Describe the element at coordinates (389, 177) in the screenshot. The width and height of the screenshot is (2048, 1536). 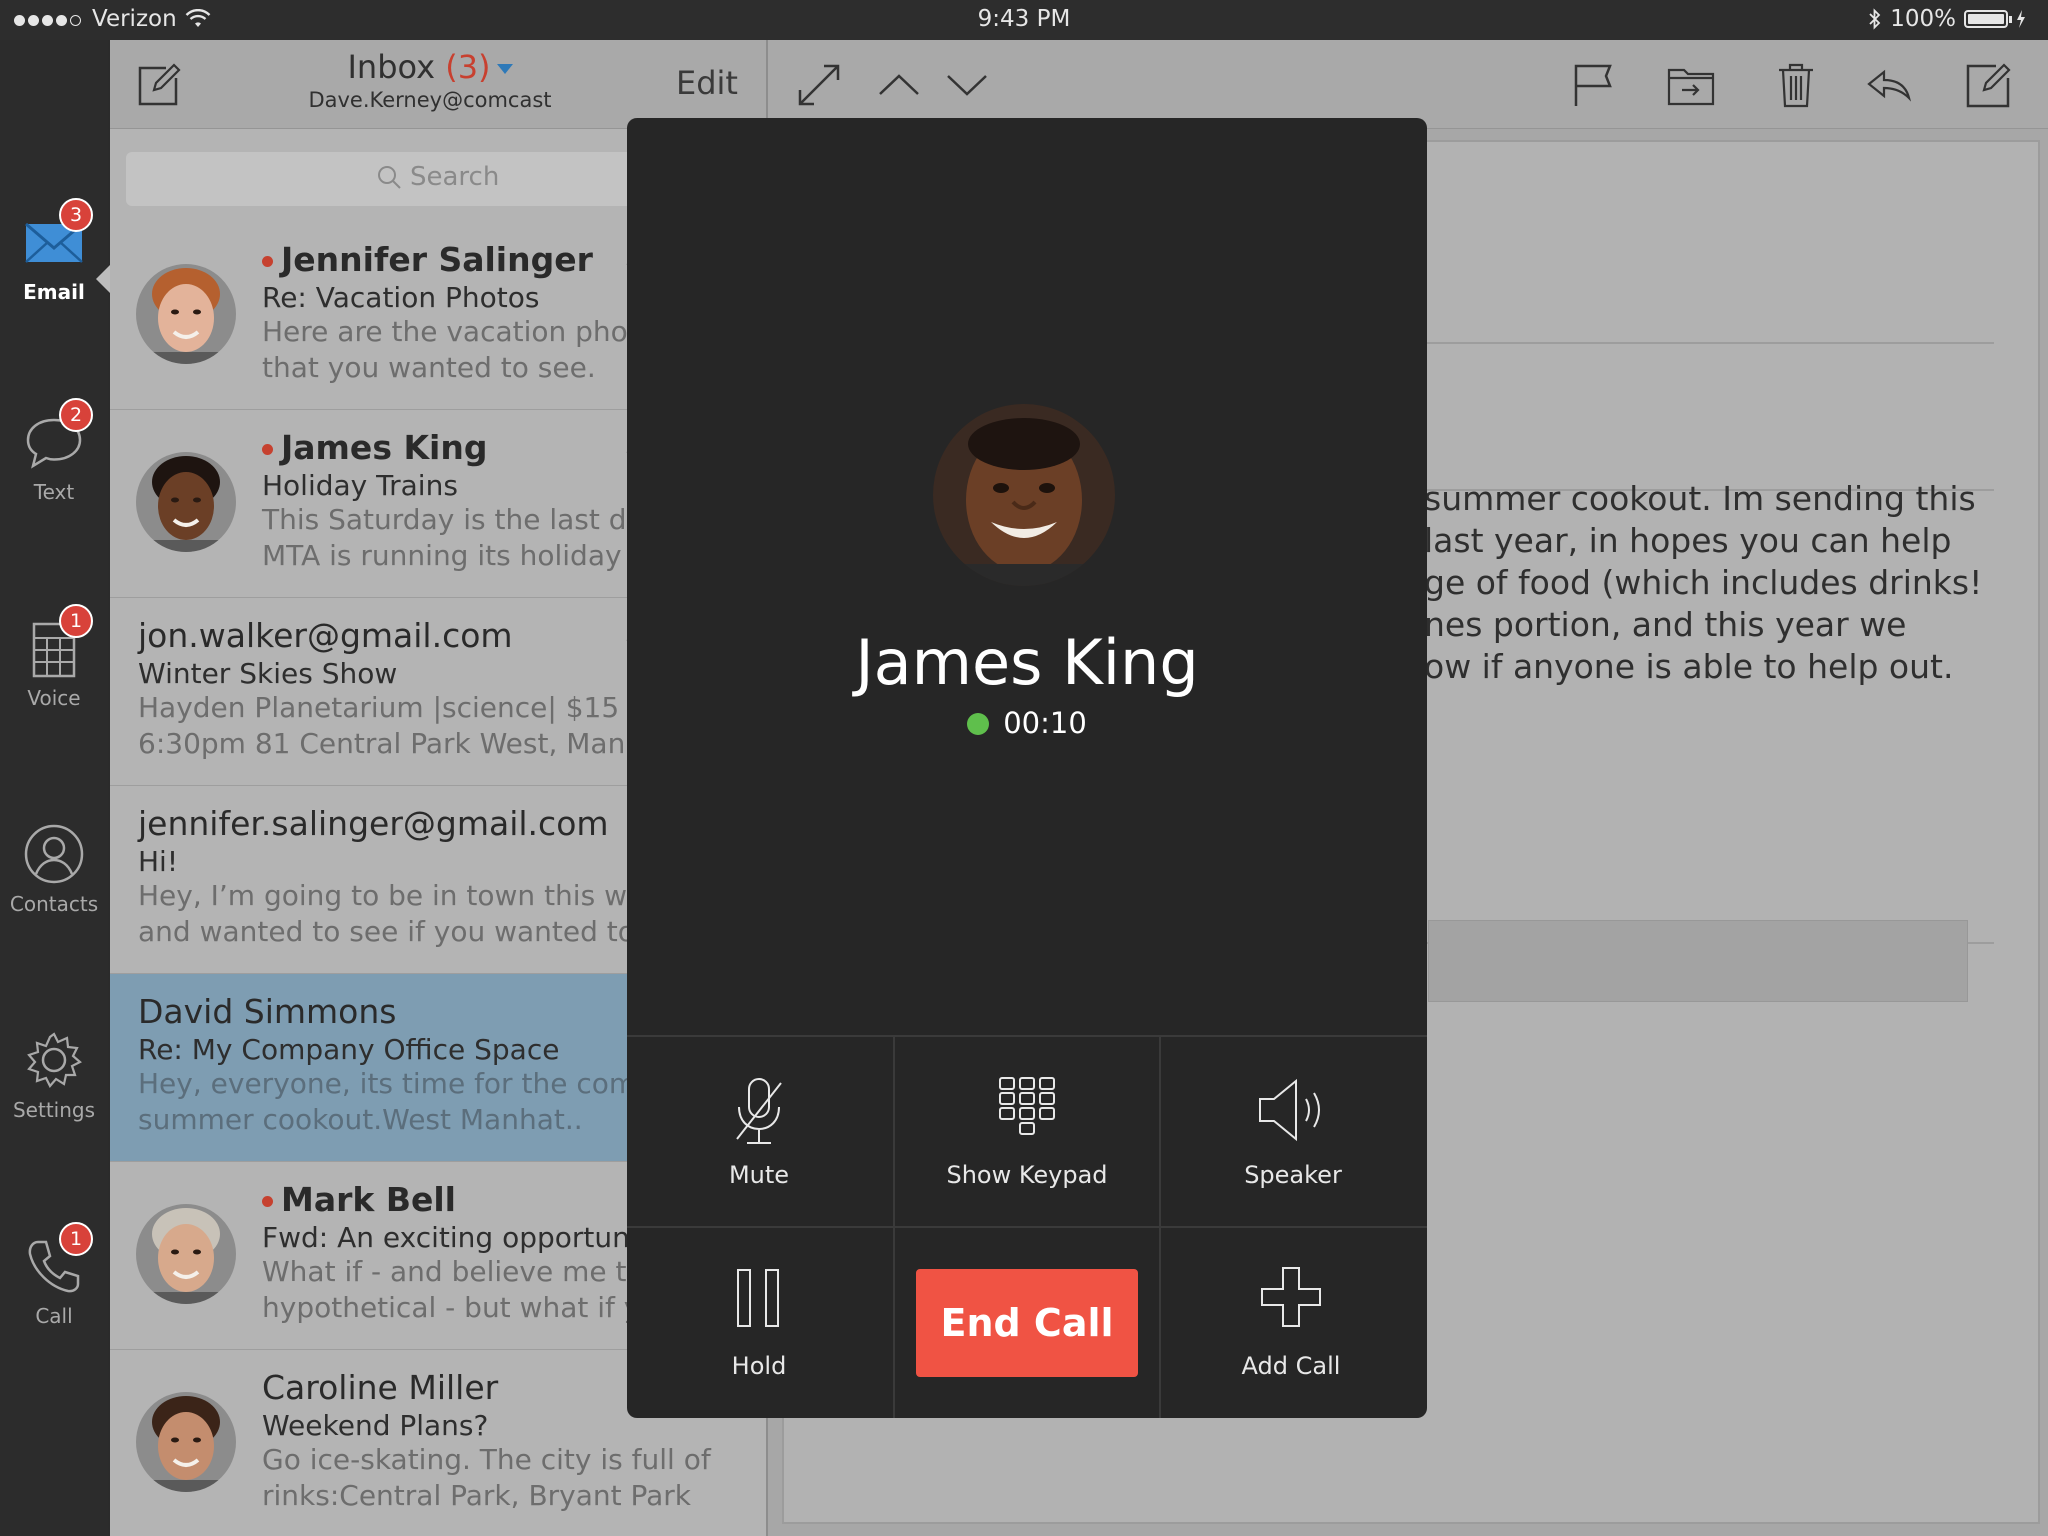
I see `search-icon` at that location.